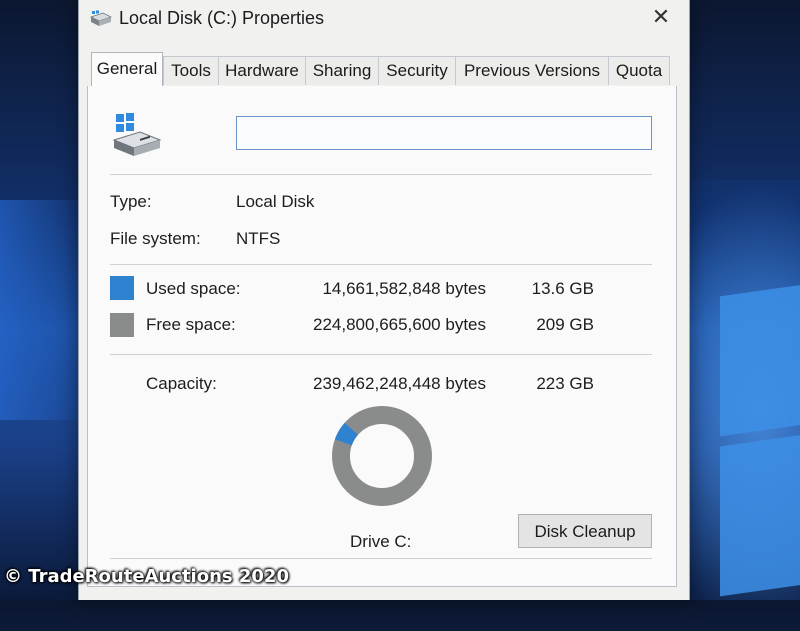 This screenshot has height=631, width=800. Describe the element at coordinates (122, 288) in the screenshot. I see `used-space-swatch` at that location.